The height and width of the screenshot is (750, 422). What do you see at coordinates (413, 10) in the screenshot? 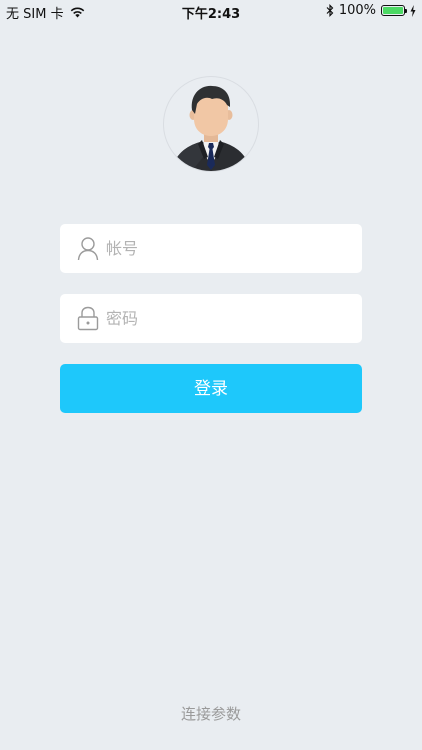
I see `charging-icon` at bounding box center [413, 10].